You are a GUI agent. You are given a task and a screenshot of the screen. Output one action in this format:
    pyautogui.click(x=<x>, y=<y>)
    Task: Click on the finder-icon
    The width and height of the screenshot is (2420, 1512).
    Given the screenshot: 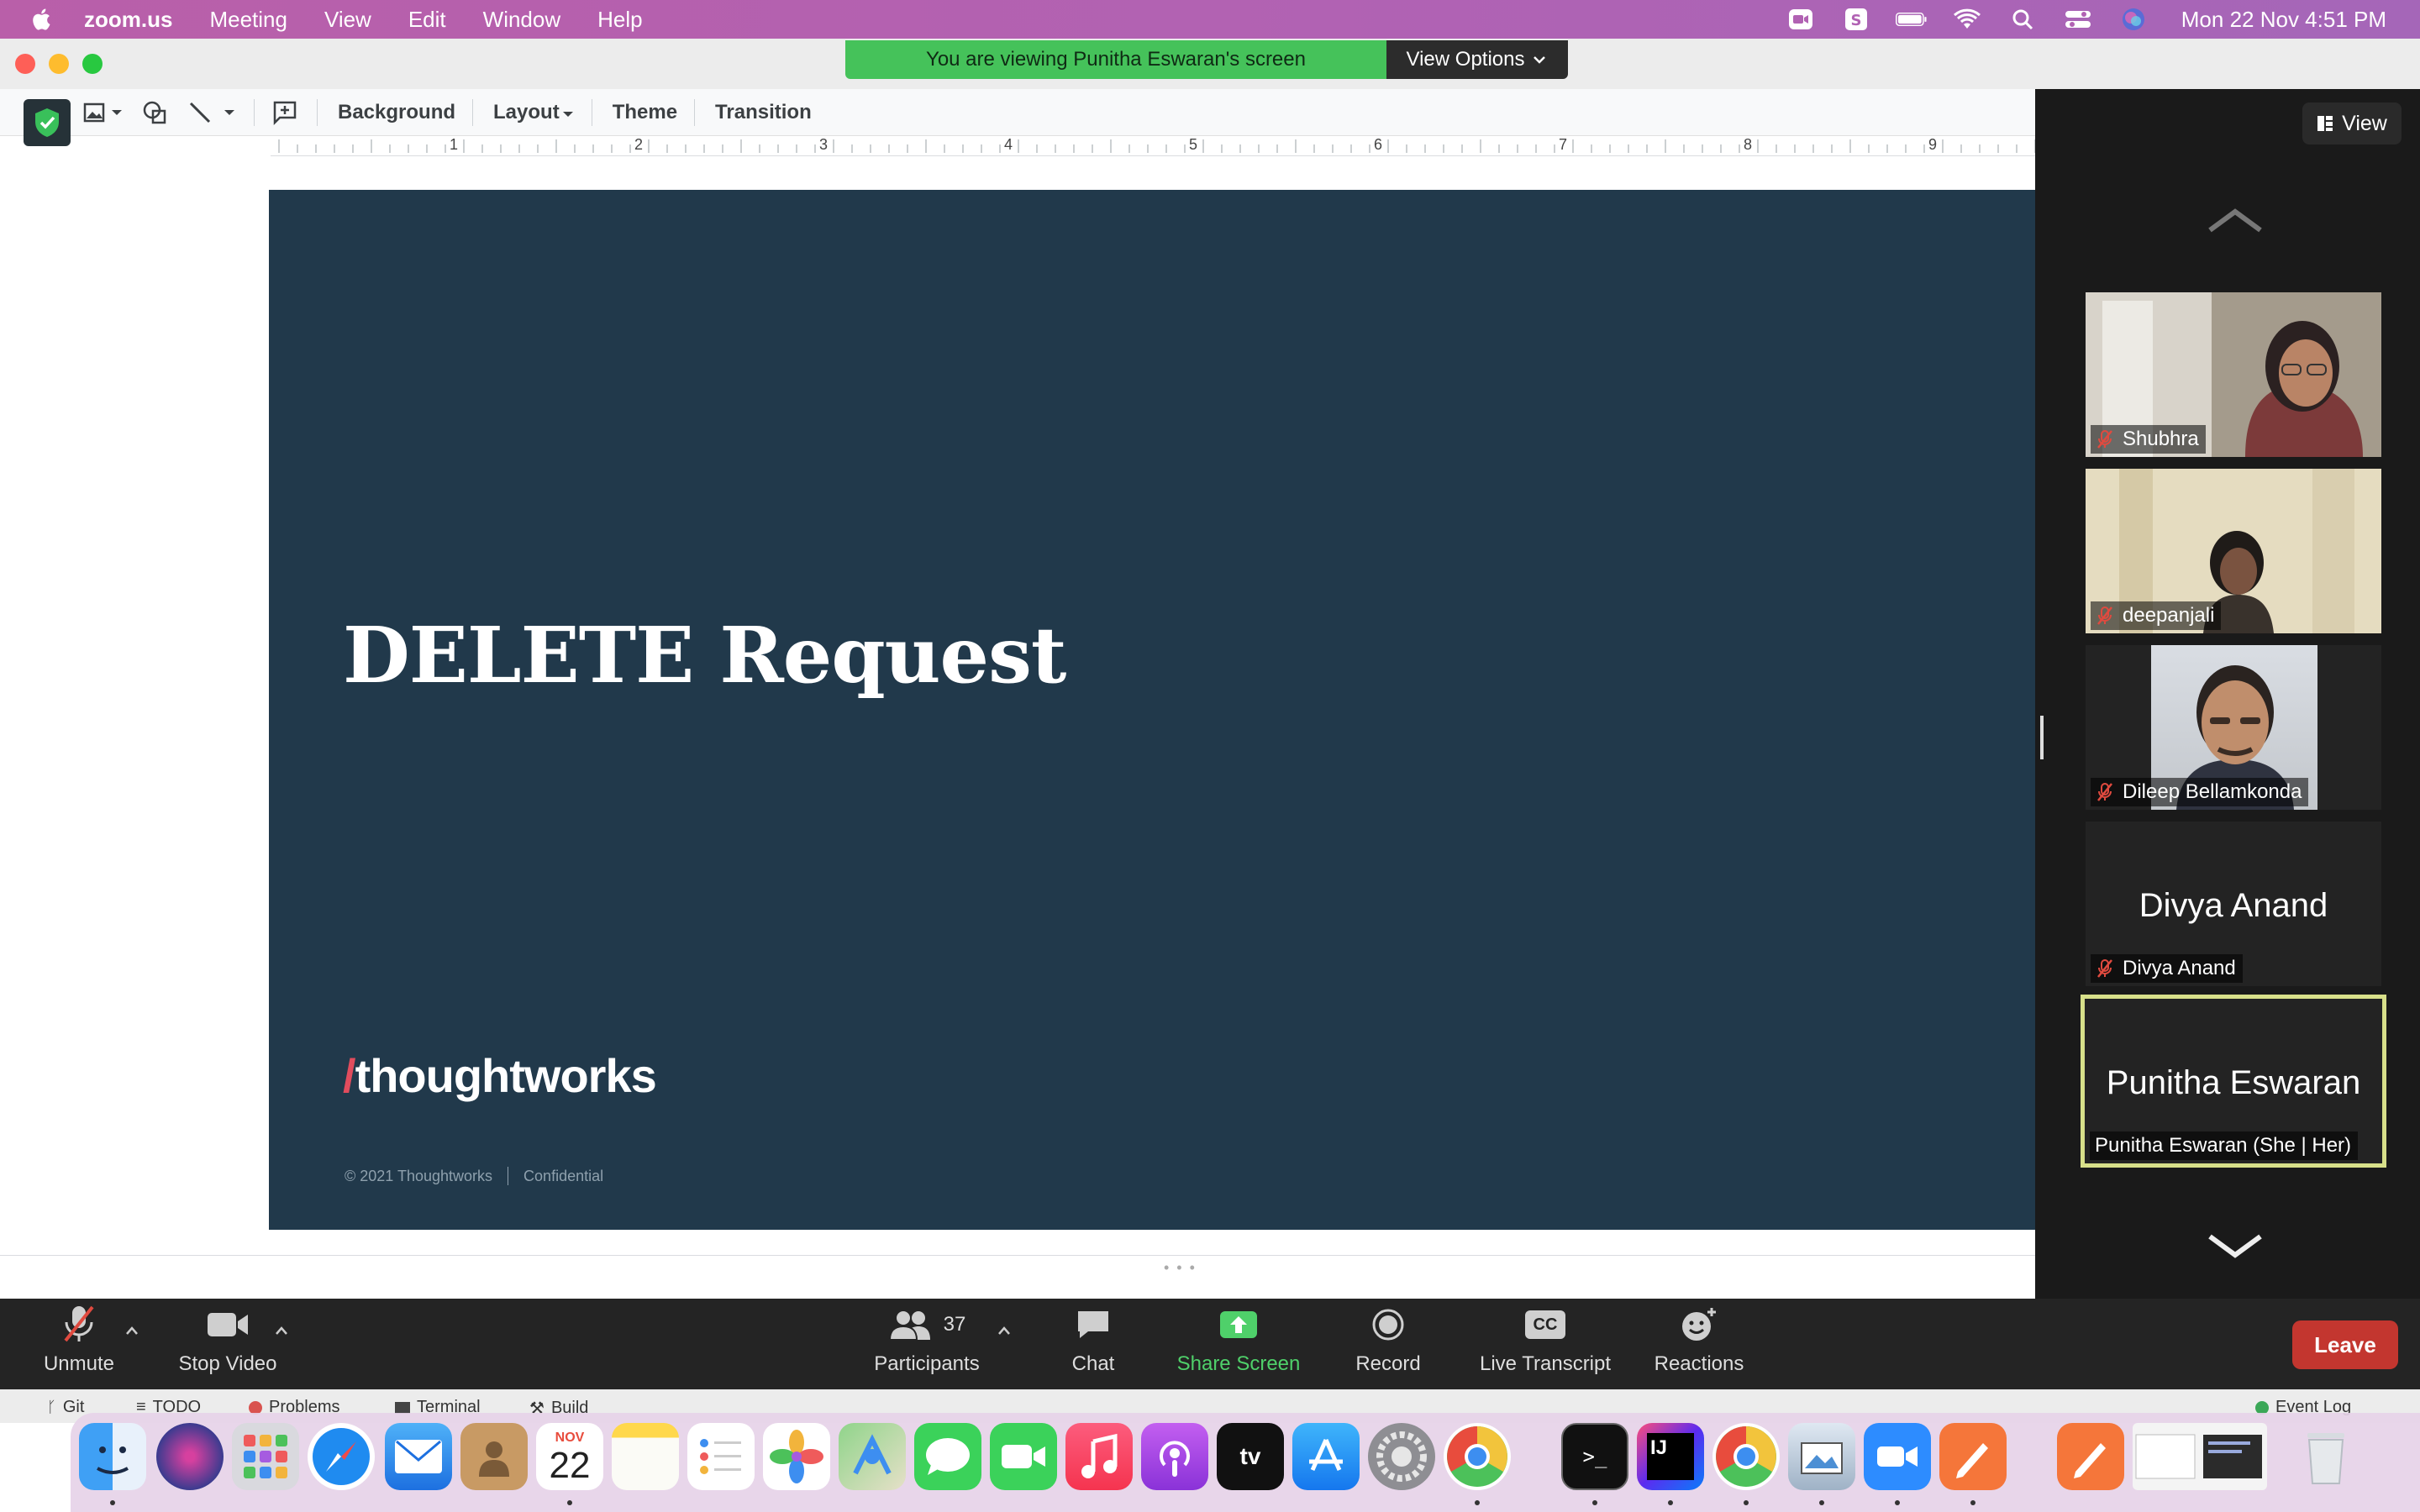 What is the action you would take?
    pyautogui.click(x=113, y=1456)
    